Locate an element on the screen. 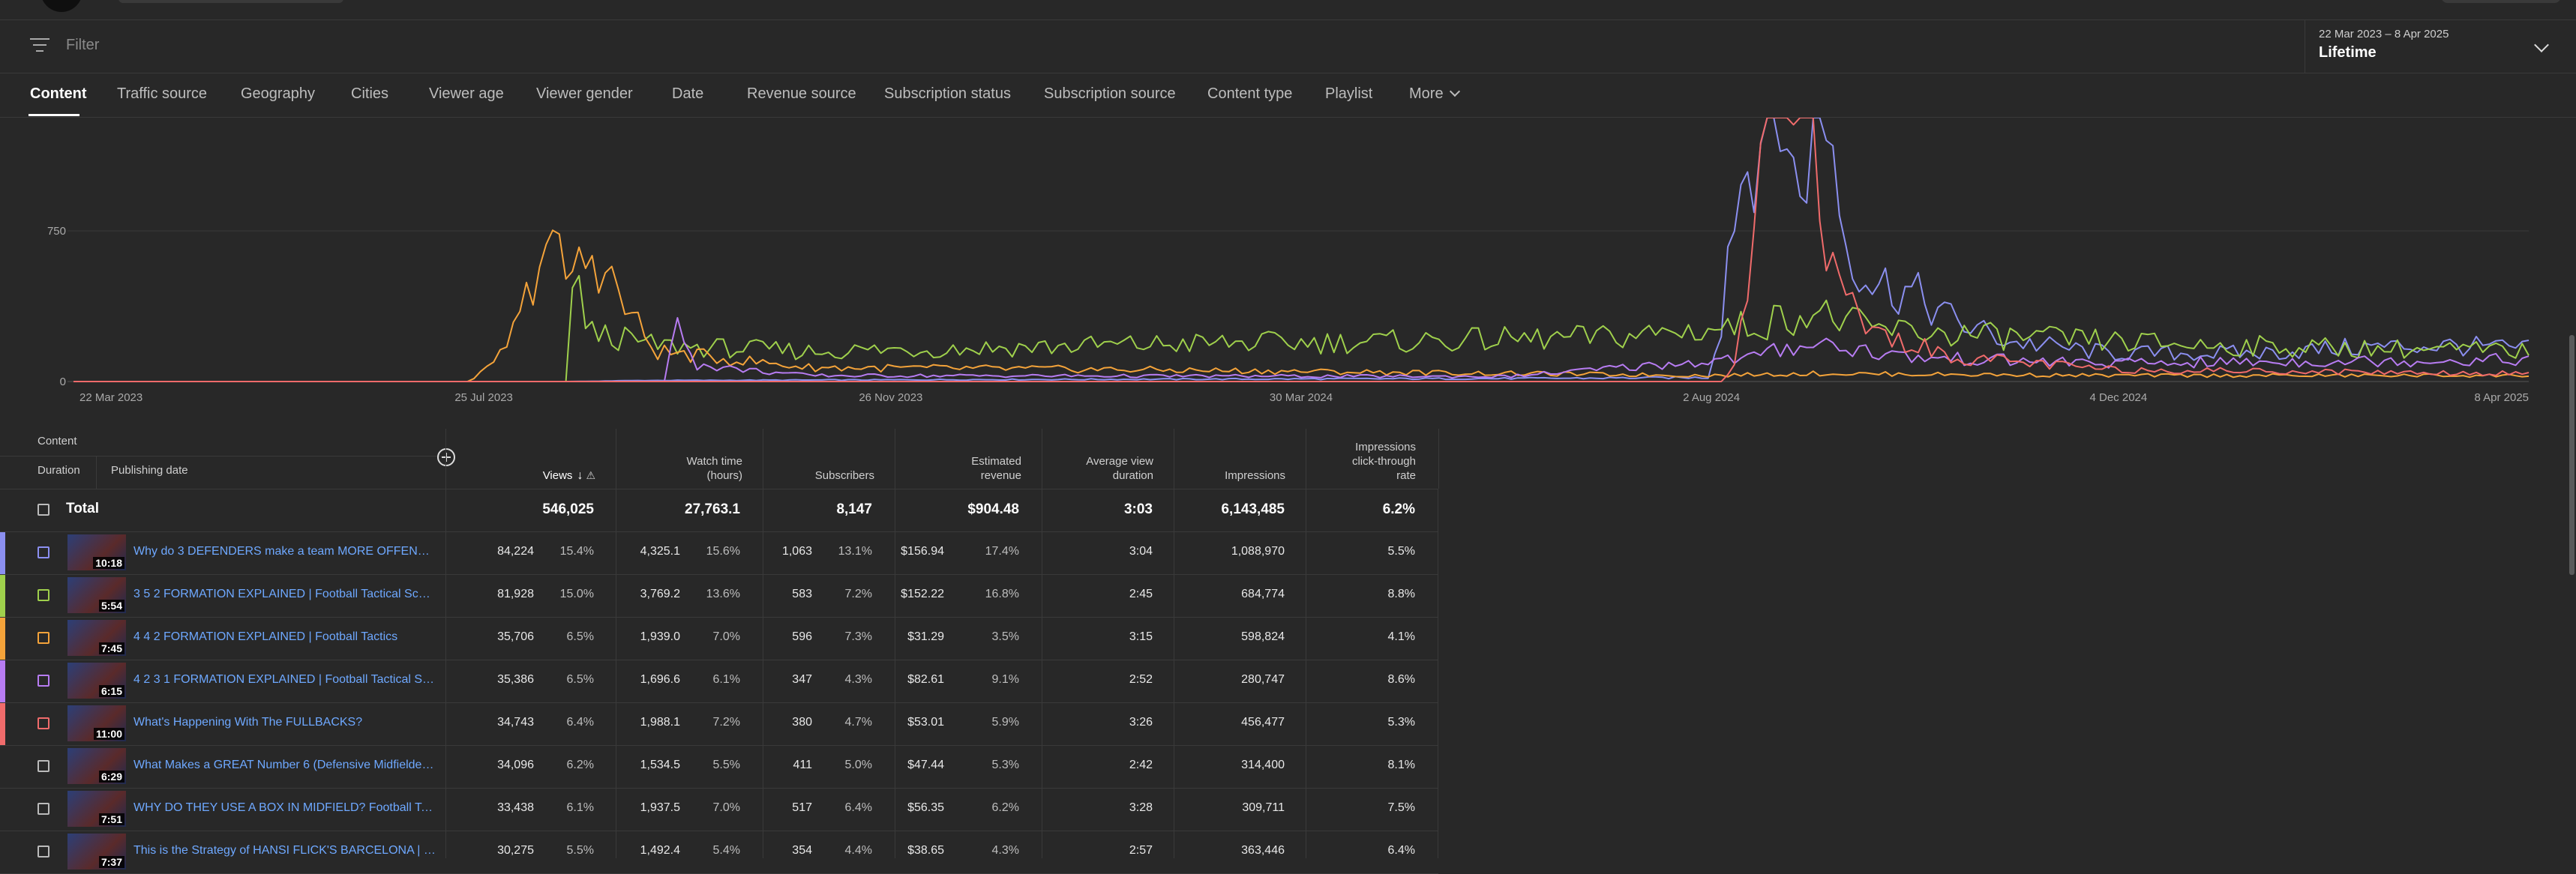 This screenshot has height=874, width=2576. cell-revenue-percent: 4.3% is located at coordinates (1005, 850).